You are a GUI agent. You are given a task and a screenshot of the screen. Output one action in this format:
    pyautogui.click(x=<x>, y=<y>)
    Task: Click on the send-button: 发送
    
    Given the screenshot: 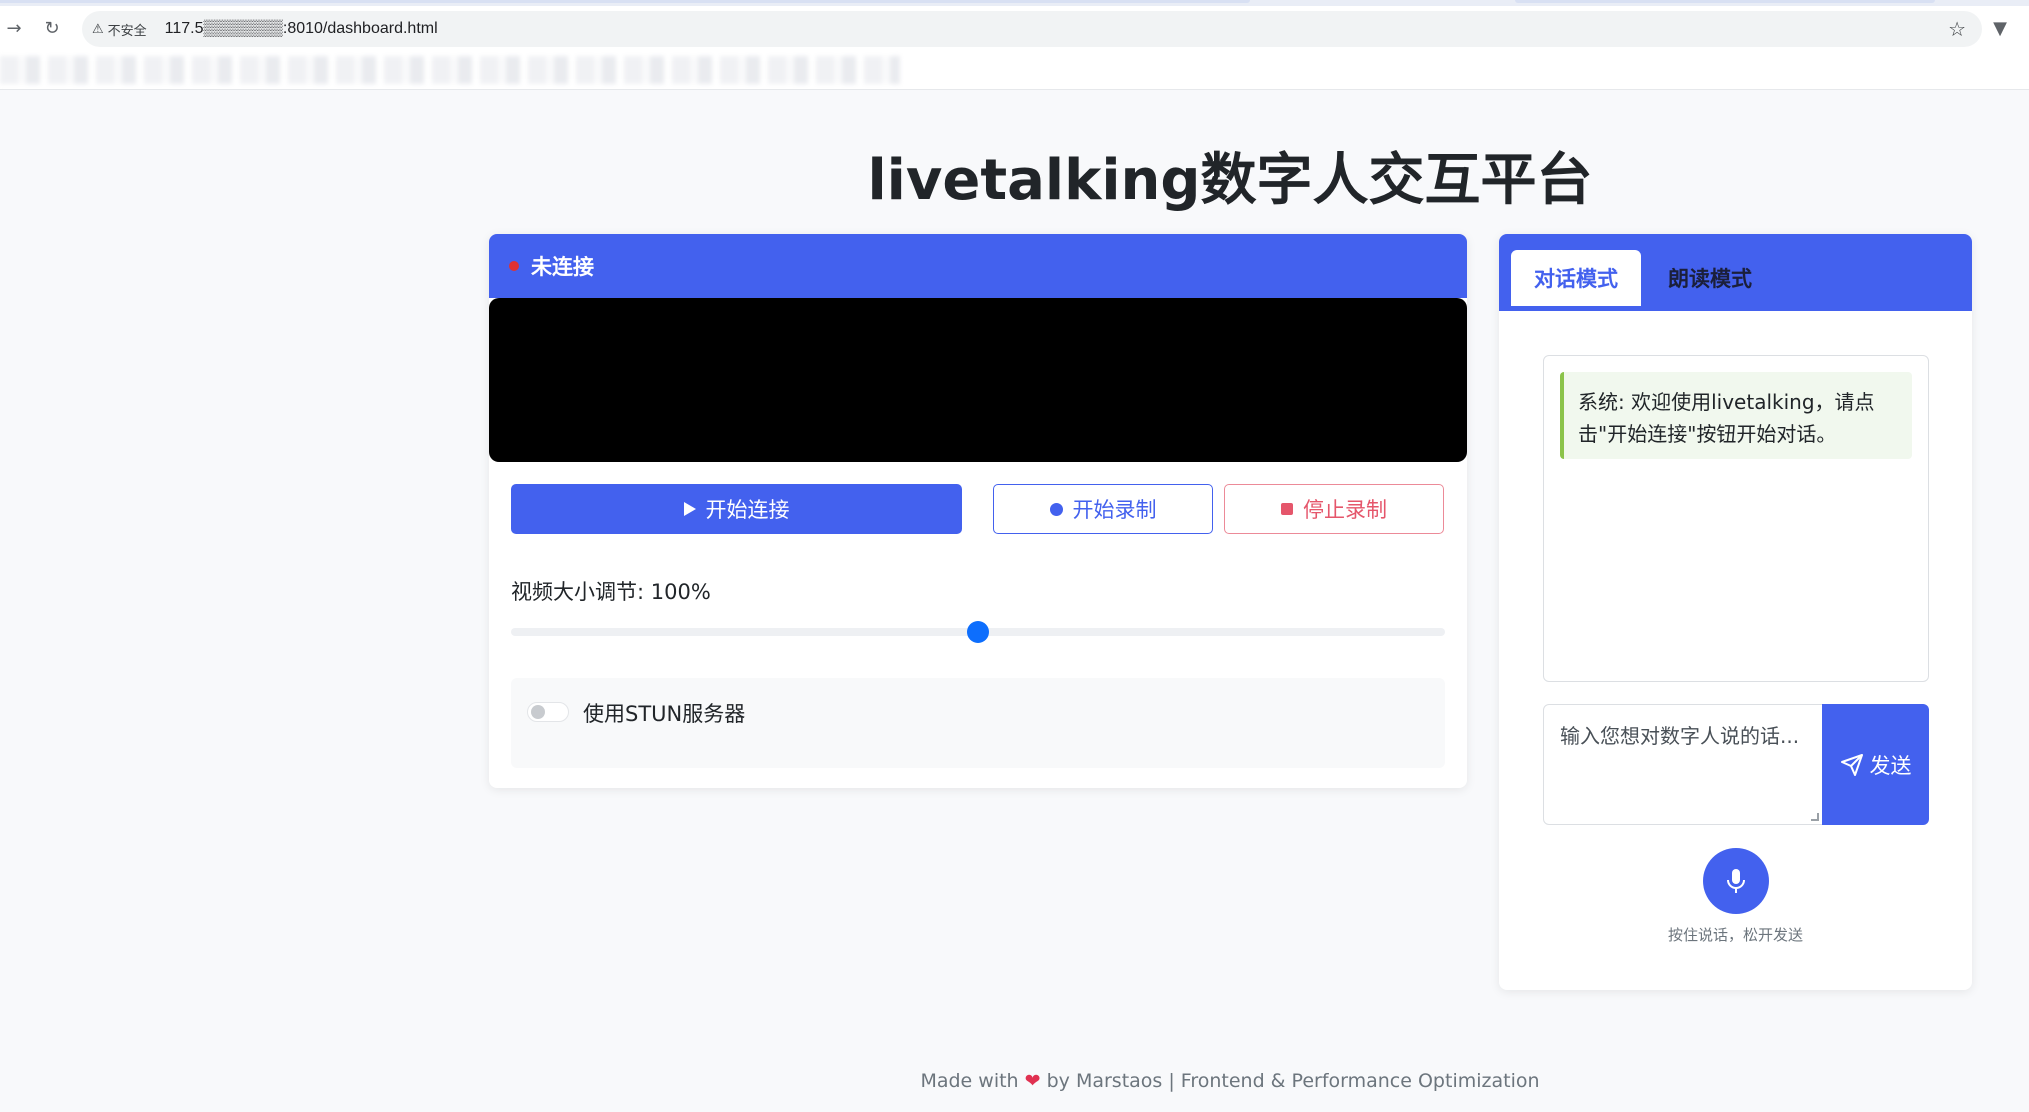 What is the action you would take?
    pyautogui.click(x=1875, y=764)
    